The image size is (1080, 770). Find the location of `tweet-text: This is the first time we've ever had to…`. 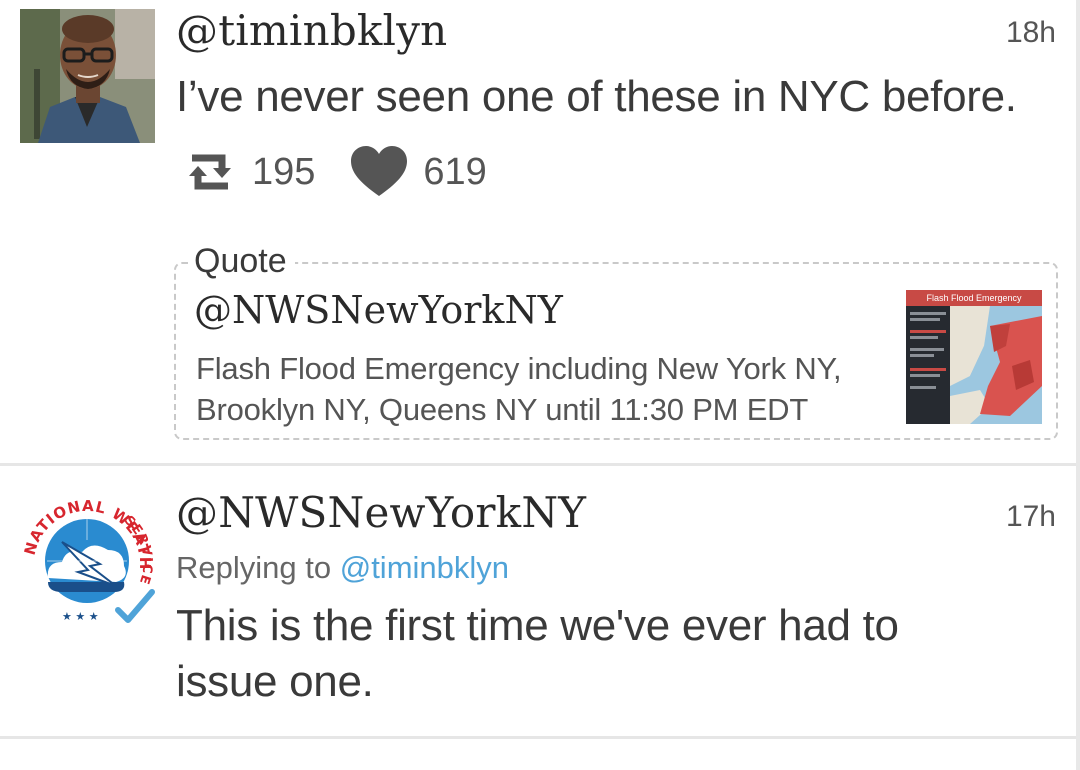

tweet-text: This is the first time we've ever had to… is located at coordinates (537, 654).